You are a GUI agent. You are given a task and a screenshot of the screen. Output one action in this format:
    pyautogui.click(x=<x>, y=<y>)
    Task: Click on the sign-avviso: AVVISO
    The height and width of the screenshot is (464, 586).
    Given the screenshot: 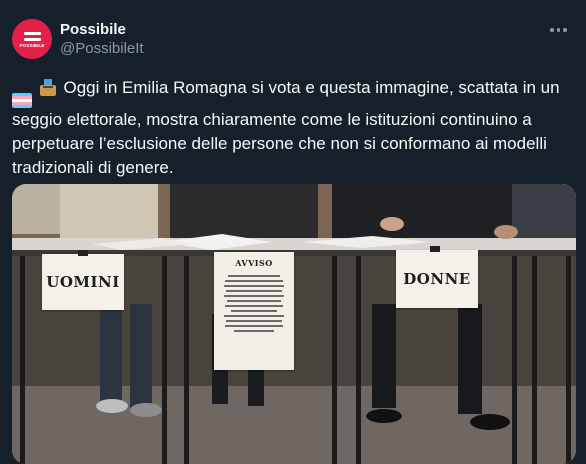 What is the action you would take?
    pyautogui.click(x=254, y=311)
    